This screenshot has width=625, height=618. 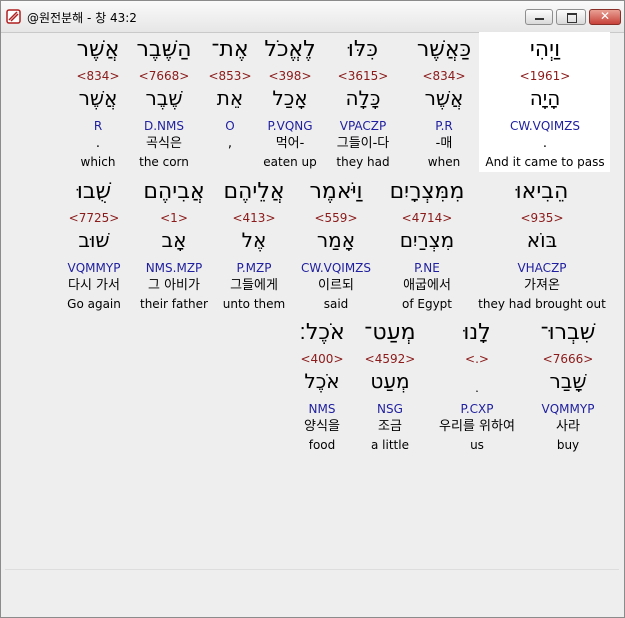 What do you see at coordinates (98, 126) in the screenshot?
I see `parsing-code: R` at bounding box center [98, 126].